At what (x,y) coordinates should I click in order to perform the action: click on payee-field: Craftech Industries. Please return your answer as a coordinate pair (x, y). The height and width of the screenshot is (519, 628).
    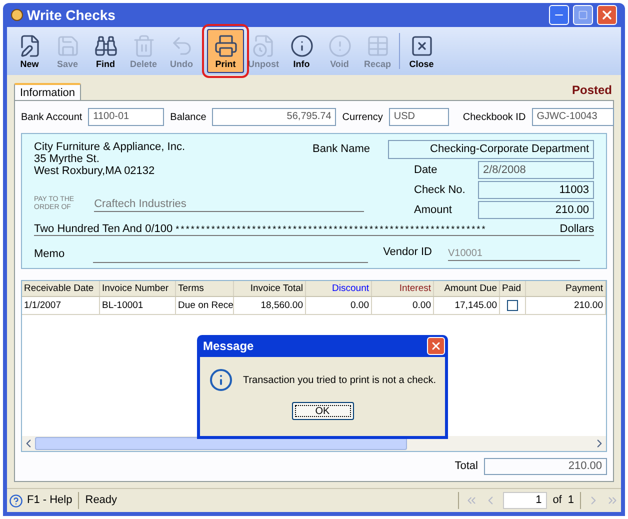
    Looking at the image, I should click on (229, 204).